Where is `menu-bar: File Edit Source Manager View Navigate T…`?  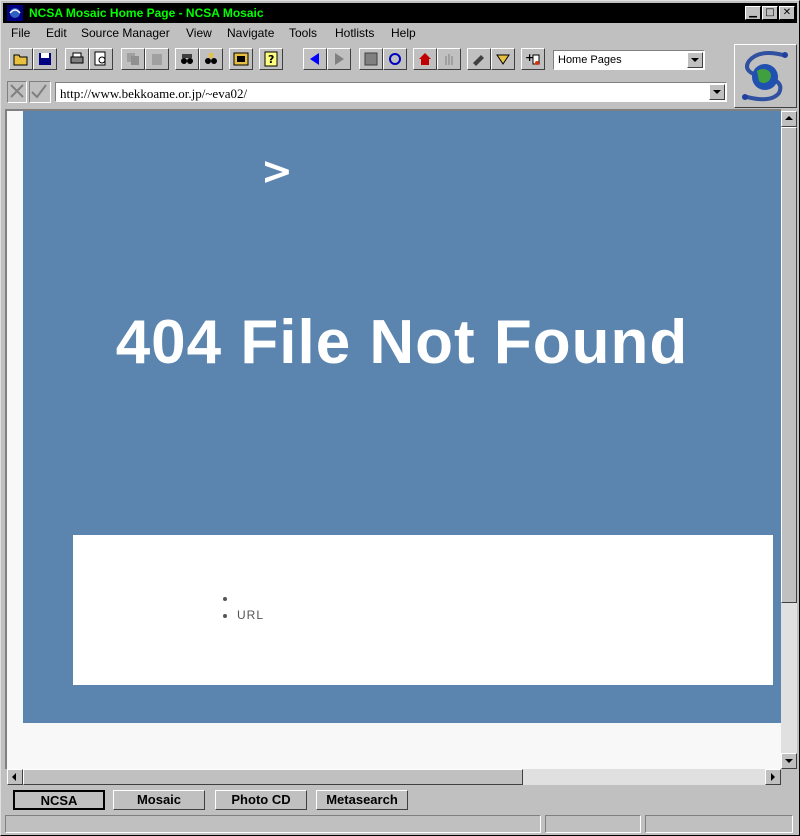
menu-bar: File Edit Source Manager View Navigate T… is located at coordinates (400, 33).